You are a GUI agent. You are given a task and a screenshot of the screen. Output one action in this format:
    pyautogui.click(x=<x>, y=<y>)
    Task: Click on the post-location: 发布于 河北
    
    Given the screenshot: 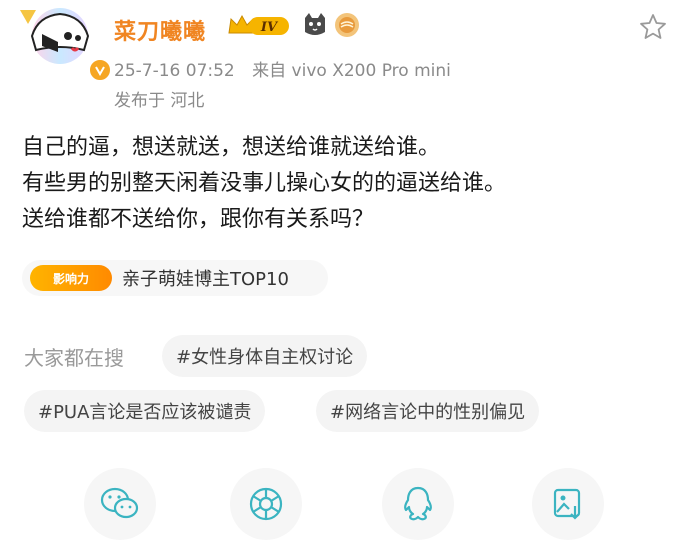 What is the action you would take?
    pyautogui.click(x=159, y=101)
    